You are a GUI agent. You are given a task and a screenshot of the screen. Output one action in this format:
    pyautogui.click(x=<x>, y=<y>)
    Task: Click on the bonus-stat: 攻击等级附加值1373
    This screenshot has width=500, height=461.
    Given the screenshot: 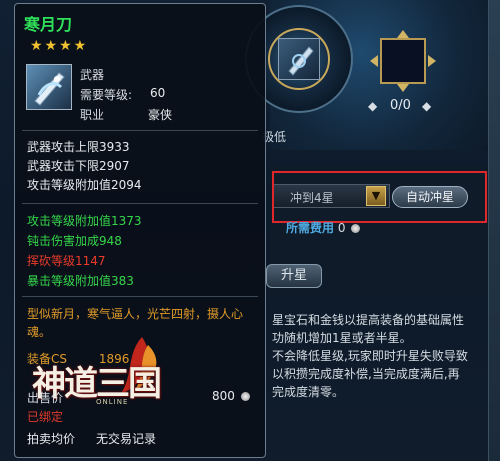 What is the action you would take?
    pyautogui.click(x=84, y=221)
    